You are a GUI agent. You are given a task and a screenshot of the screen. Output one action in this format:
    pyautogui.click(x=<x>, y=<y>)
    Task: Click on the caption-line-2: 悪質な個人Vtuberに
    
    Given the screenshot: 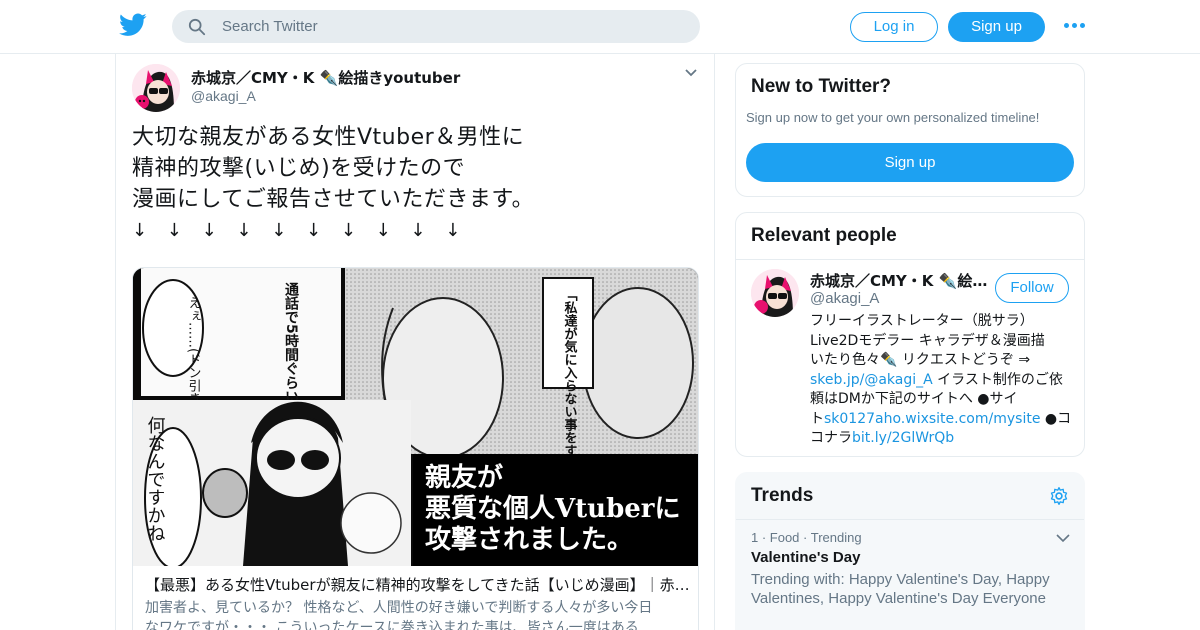 What is the action you would take?
    pyautogui.click(x=553, y=509)
    